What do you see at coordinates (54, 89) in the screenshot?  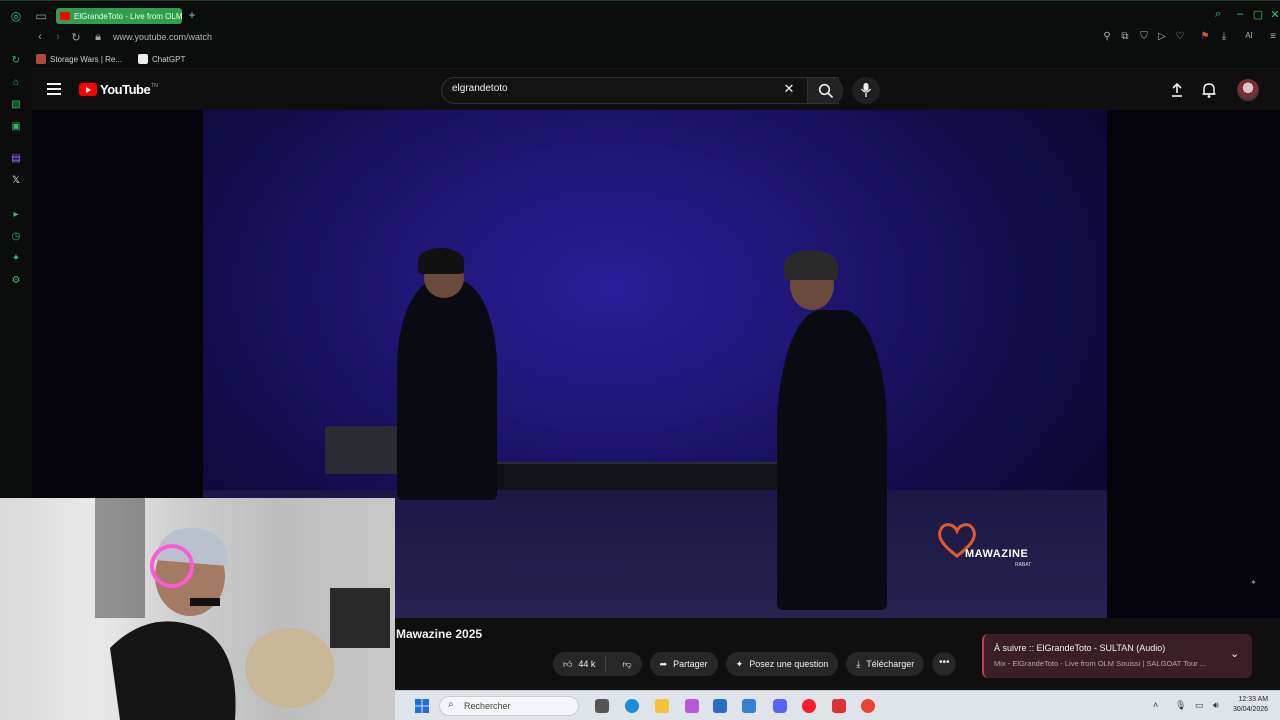 I see `guide-menu-icon` at bounding box center [54, 89].